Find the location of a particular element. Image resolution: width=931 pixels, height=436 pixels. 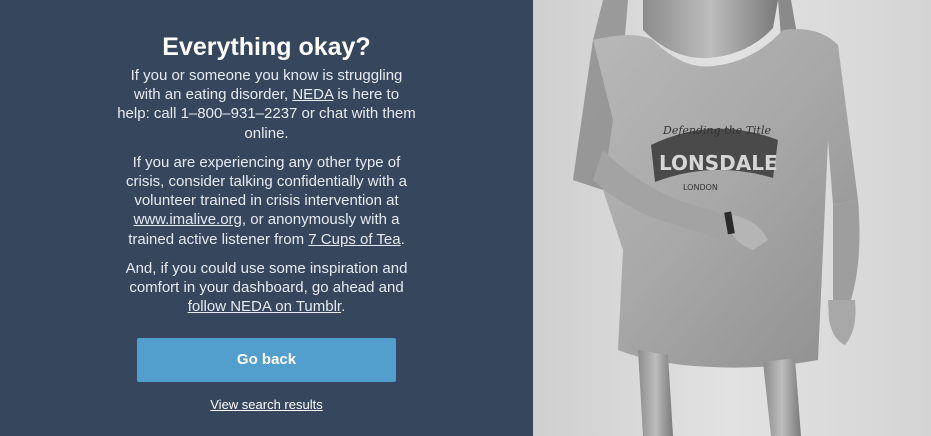

shirt-city-text: LONDON is located at coordinates (700, 187).